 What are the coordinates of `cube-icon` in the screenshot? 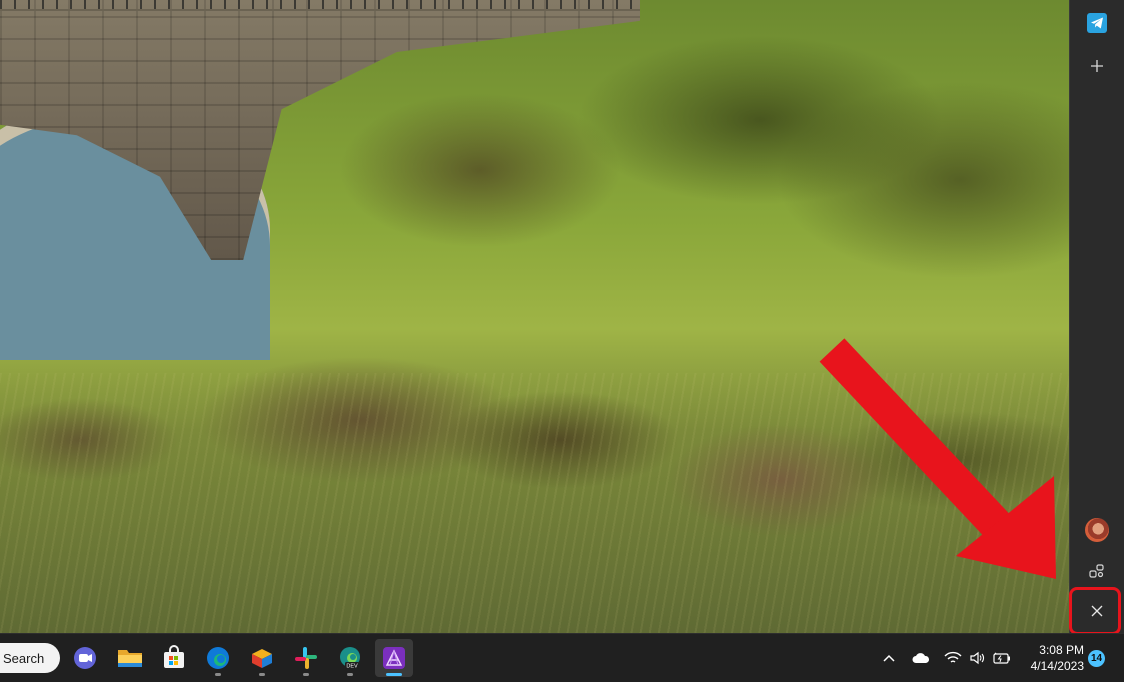 It's located at (262, 658).